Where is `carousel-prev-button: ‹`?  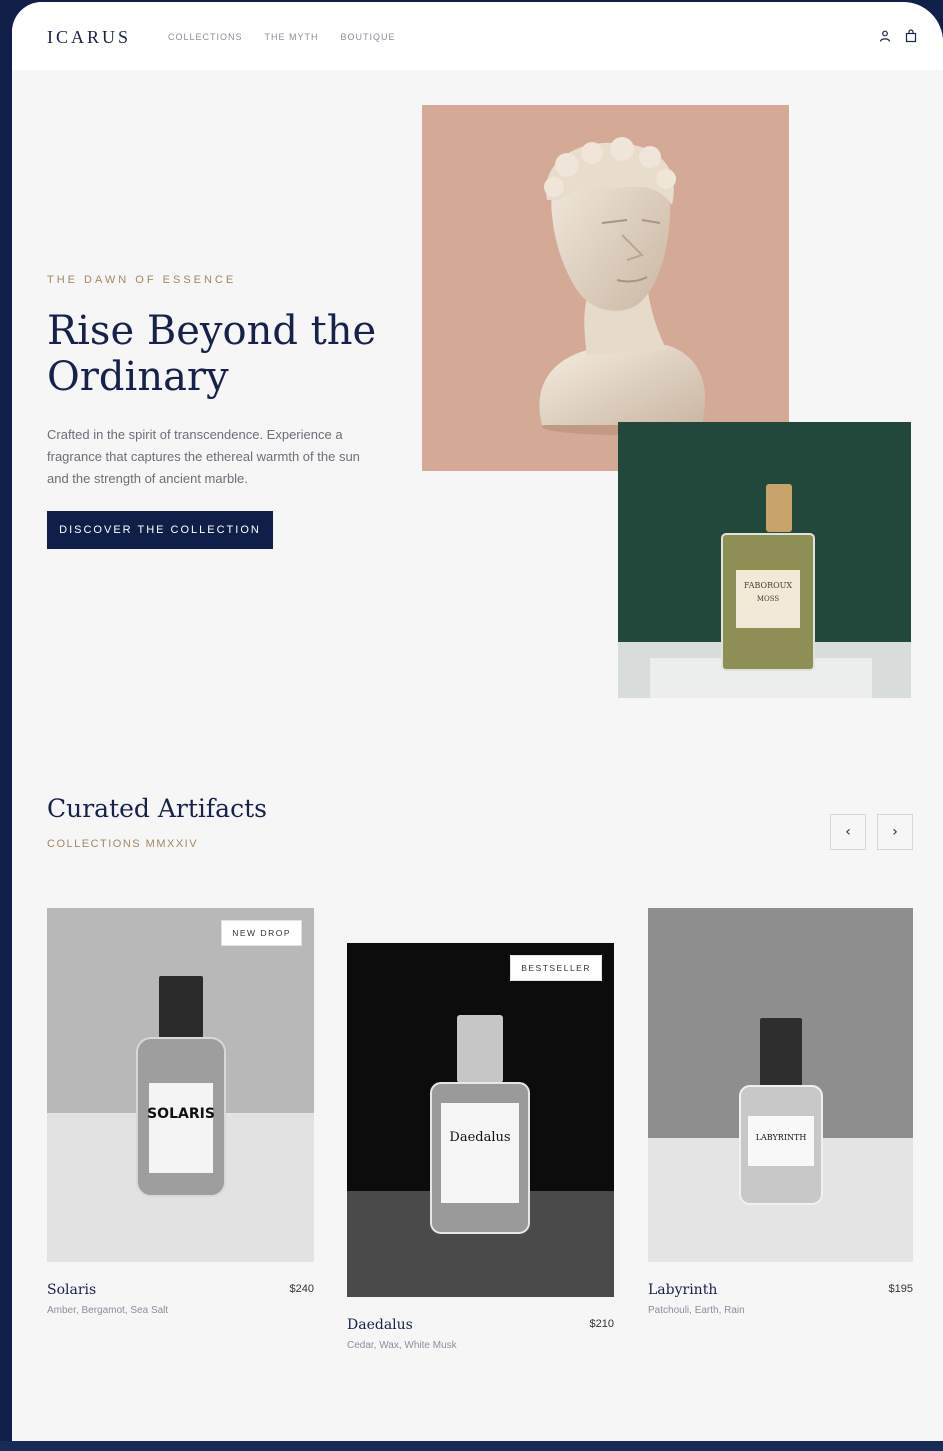
carousel-prev-button: ‹ is located at coordinates (848, 832).